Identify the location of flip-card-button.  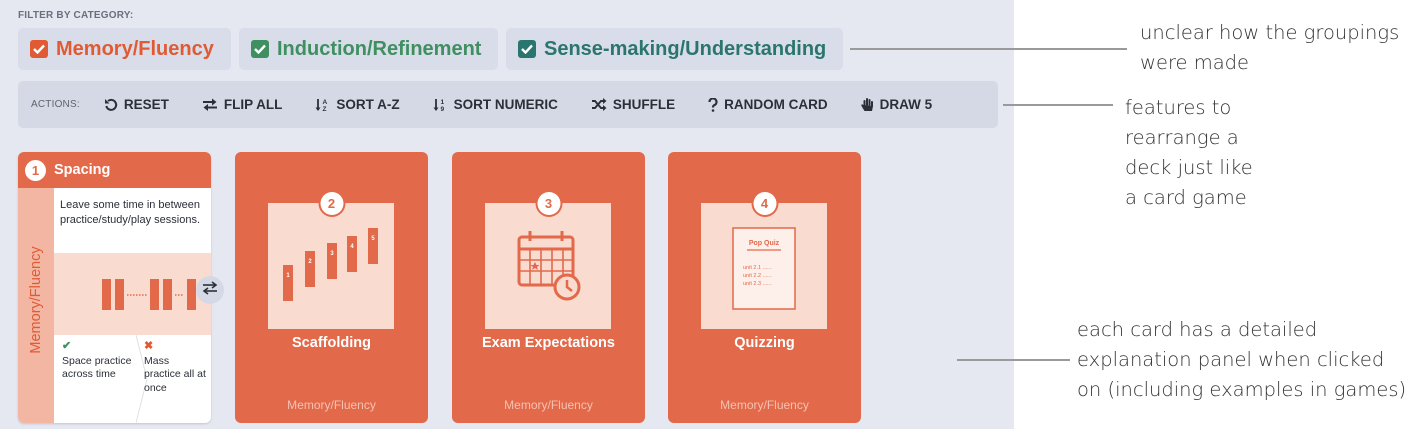
(210, 290).